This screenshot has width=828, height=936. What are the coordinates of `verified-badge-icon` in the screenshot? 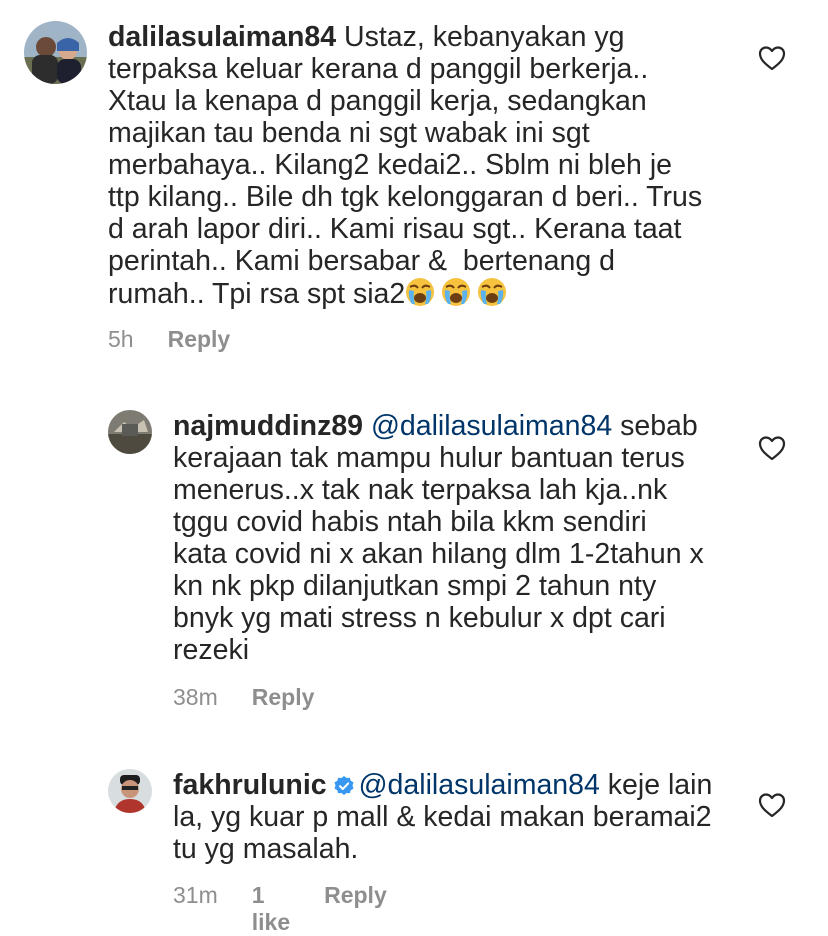 It's located at (344, 786).